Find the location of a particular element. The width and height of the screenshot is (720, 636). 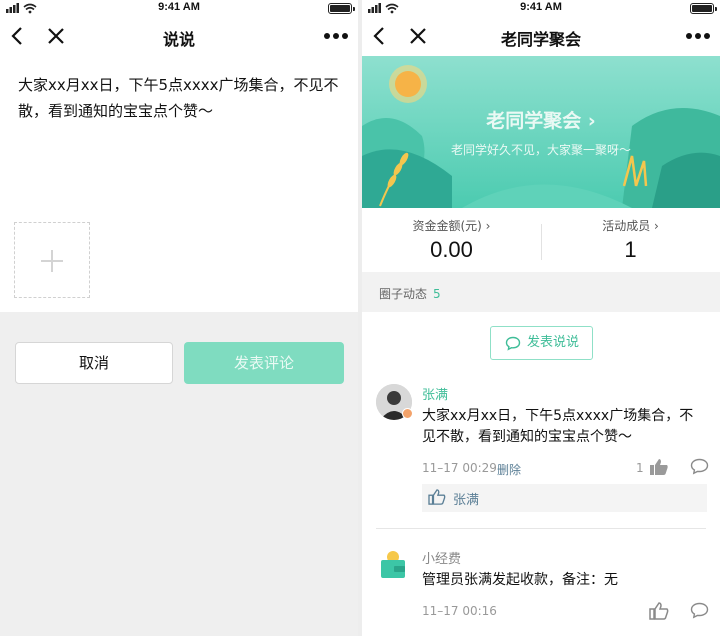

admin-badge-icon is located at coordinates (407, 413).